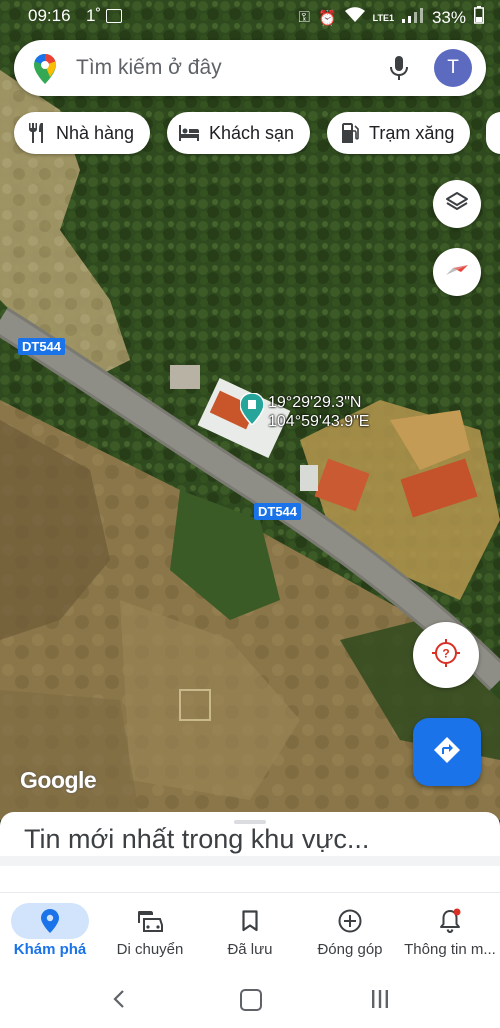 This screenshot has height=1028, width=500. Describe the element at coordinates (250, 68) in the screenshot. I see `search-bar: Tìm kiếm ở đây T` at that location.